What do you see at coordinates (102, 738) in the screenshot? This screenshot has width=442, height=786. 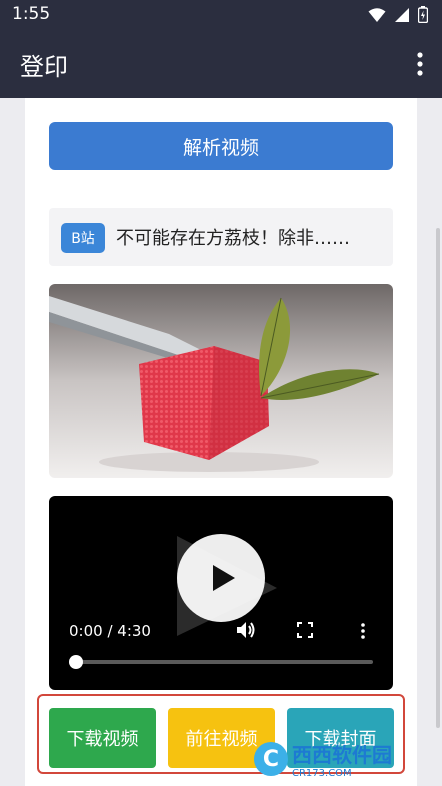 I see `download-video-button: 下载视频` at bounding box center [102, 738].